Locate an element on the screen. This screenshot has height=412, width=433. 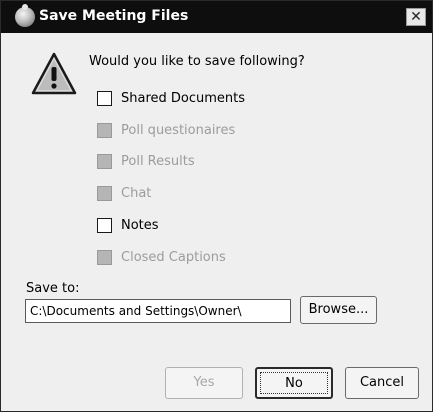
notes-checkbox is located at coordinates (104, 225).